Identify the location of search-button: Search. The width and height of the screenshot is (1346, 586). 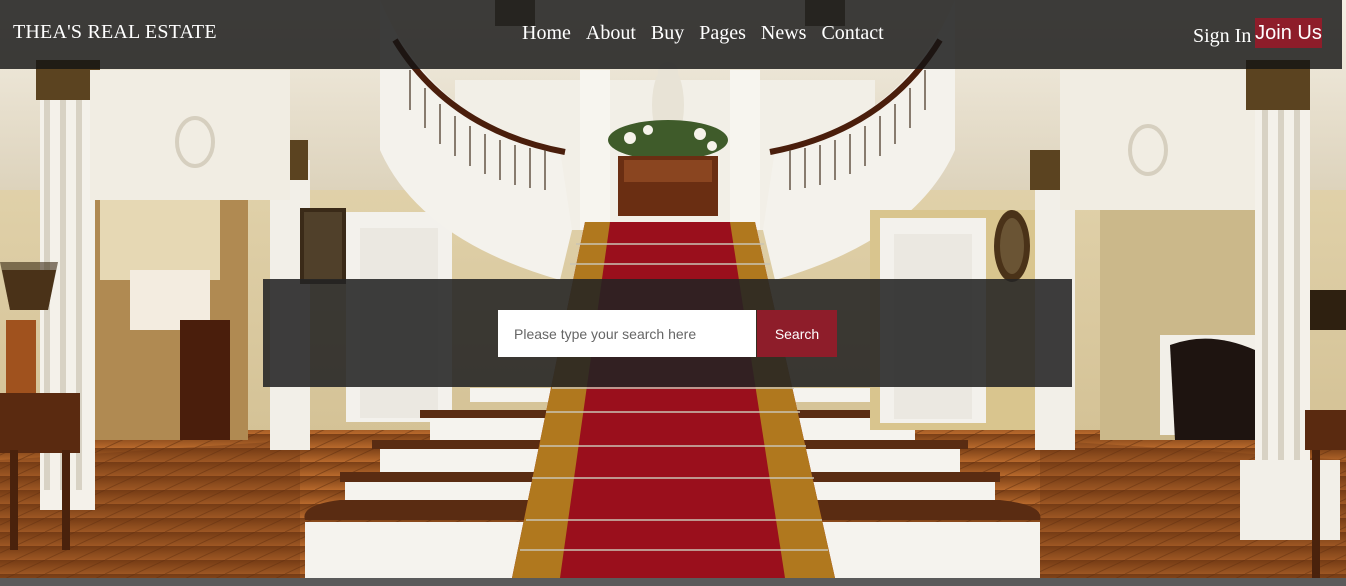
(797, 333).